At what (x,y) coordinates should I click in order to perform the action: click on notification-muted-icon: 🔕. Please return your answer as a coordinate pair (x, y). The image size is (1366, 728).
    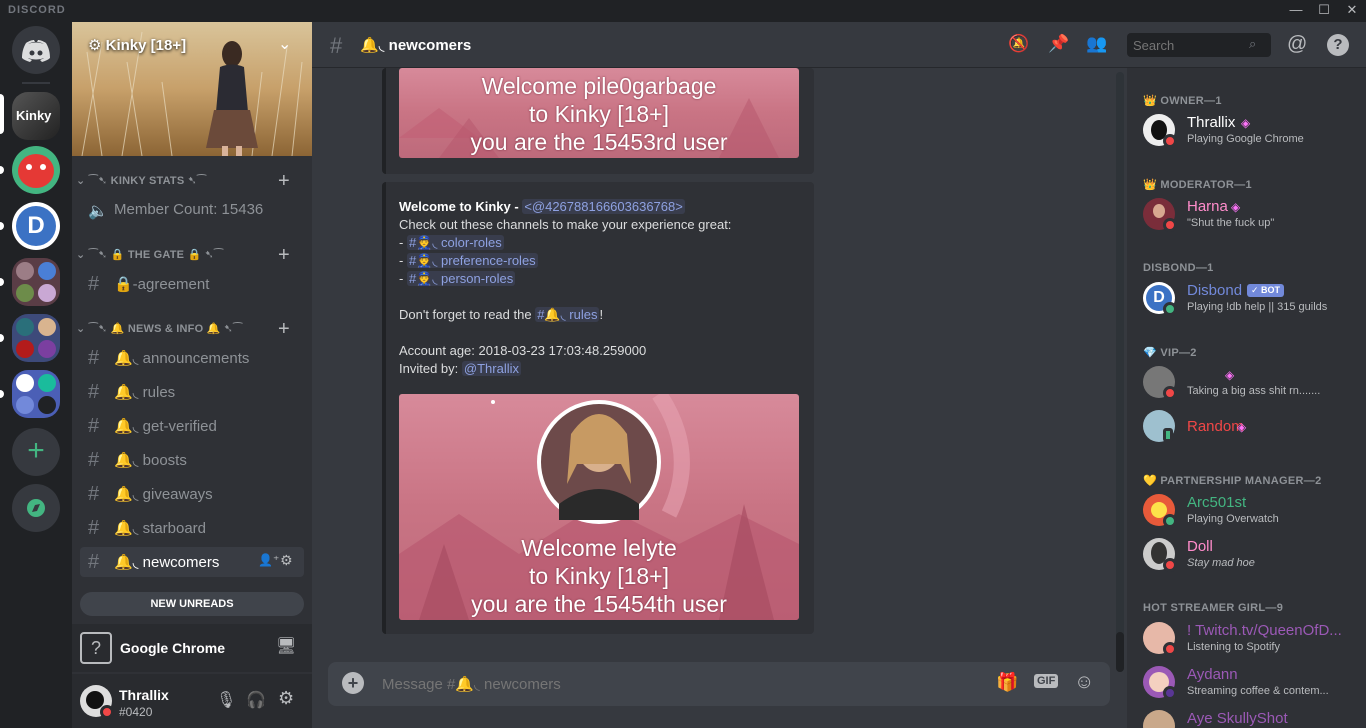
    Looking at the image, I should click on (1018, 44).